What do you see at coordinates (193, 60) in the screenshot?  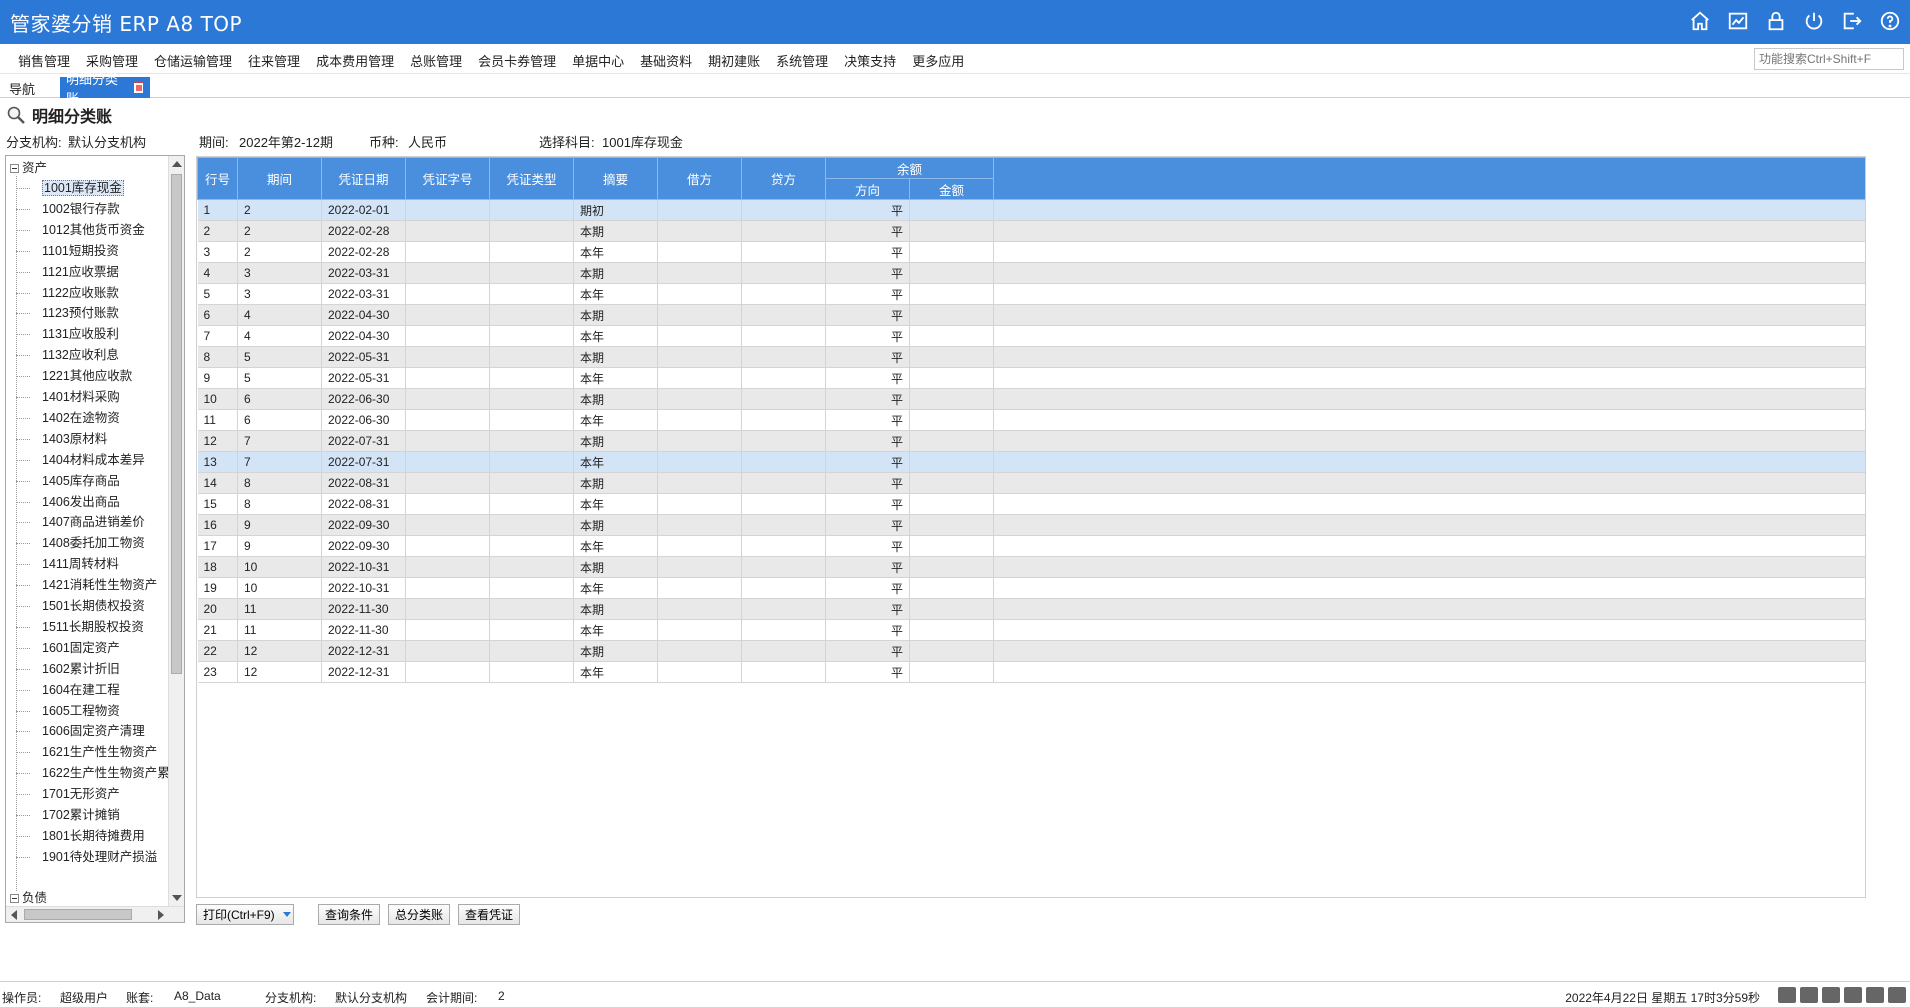 I see `menu-item-2: 仓储运输管理` at bounding box center [193, 60].